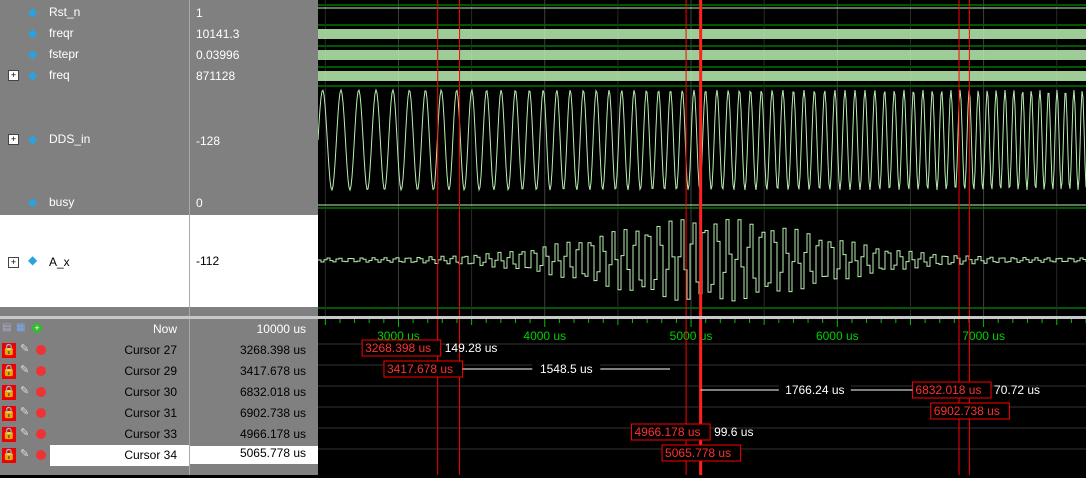 The width and height of the screenshot is (1086, 478). I want to click on cursor-time-label: 3417.678 us, so click(420, 369).